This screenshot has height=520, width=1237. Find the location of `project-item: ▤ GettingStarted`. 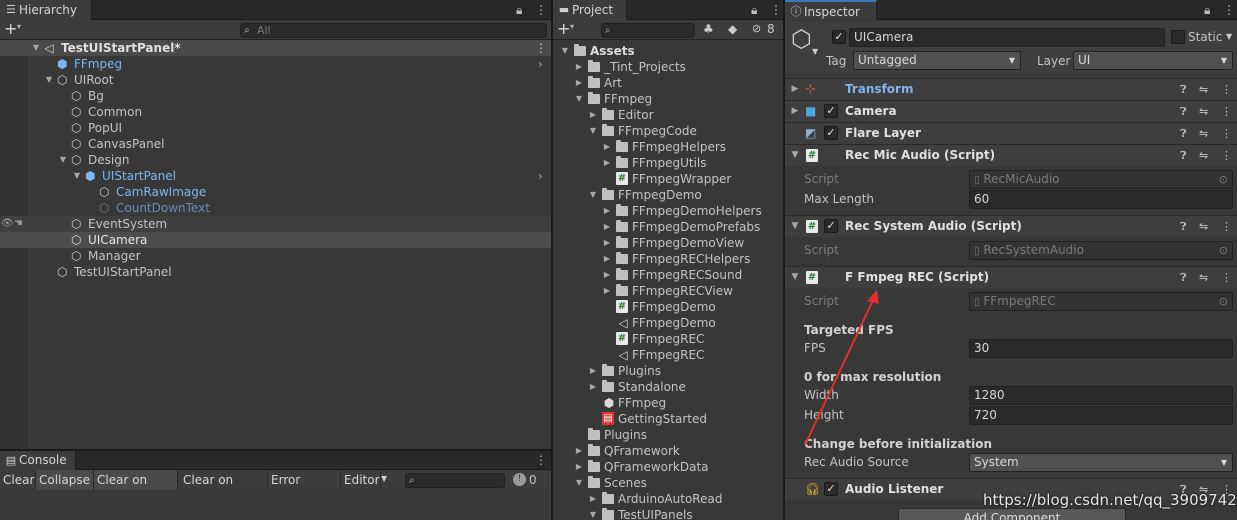

project-item: ▤ GettingStarted is located at coordinates (668, 419).